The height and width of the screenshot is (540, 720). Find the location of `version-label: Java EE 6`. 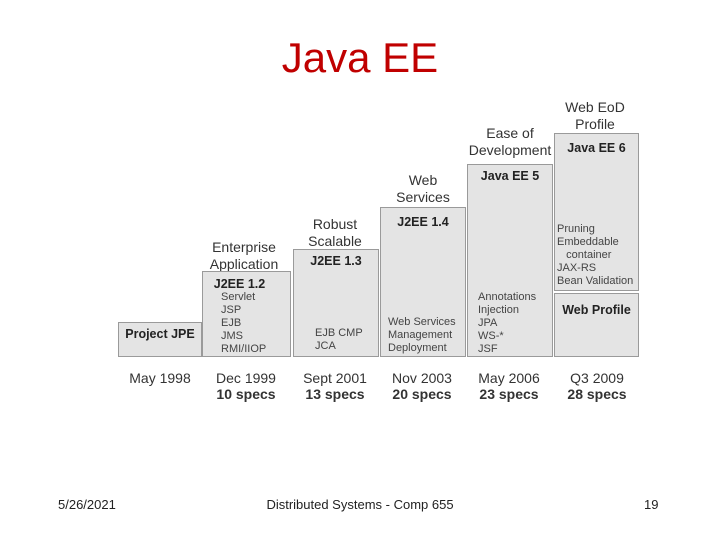

version-label: Java EE 6 is located at coordinates (596, 148).